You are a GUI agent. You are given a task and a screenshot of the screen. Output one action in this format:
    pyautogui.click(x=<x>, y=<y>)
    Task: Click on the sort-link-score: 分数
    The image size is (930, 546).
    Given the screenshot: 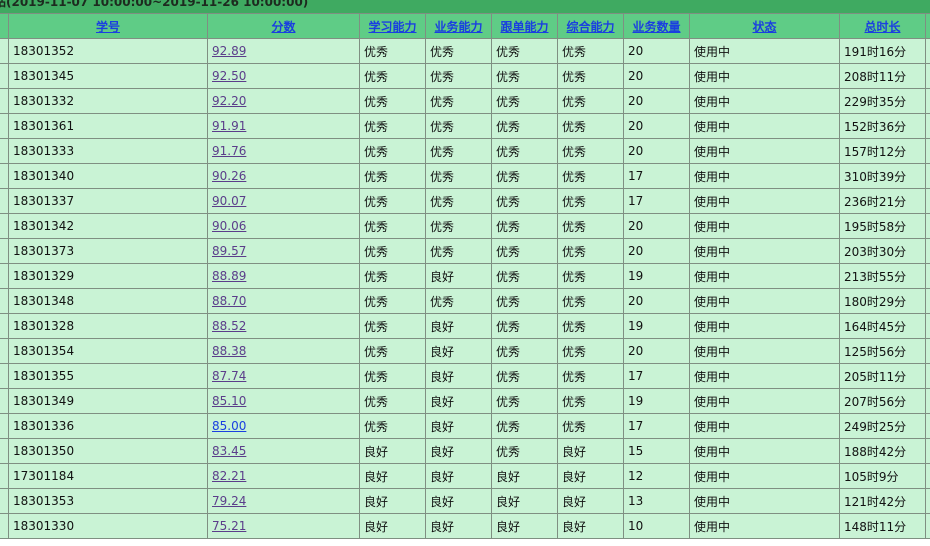 What is the action you would take?
    pyautogui.click(x=283, y=27)
    